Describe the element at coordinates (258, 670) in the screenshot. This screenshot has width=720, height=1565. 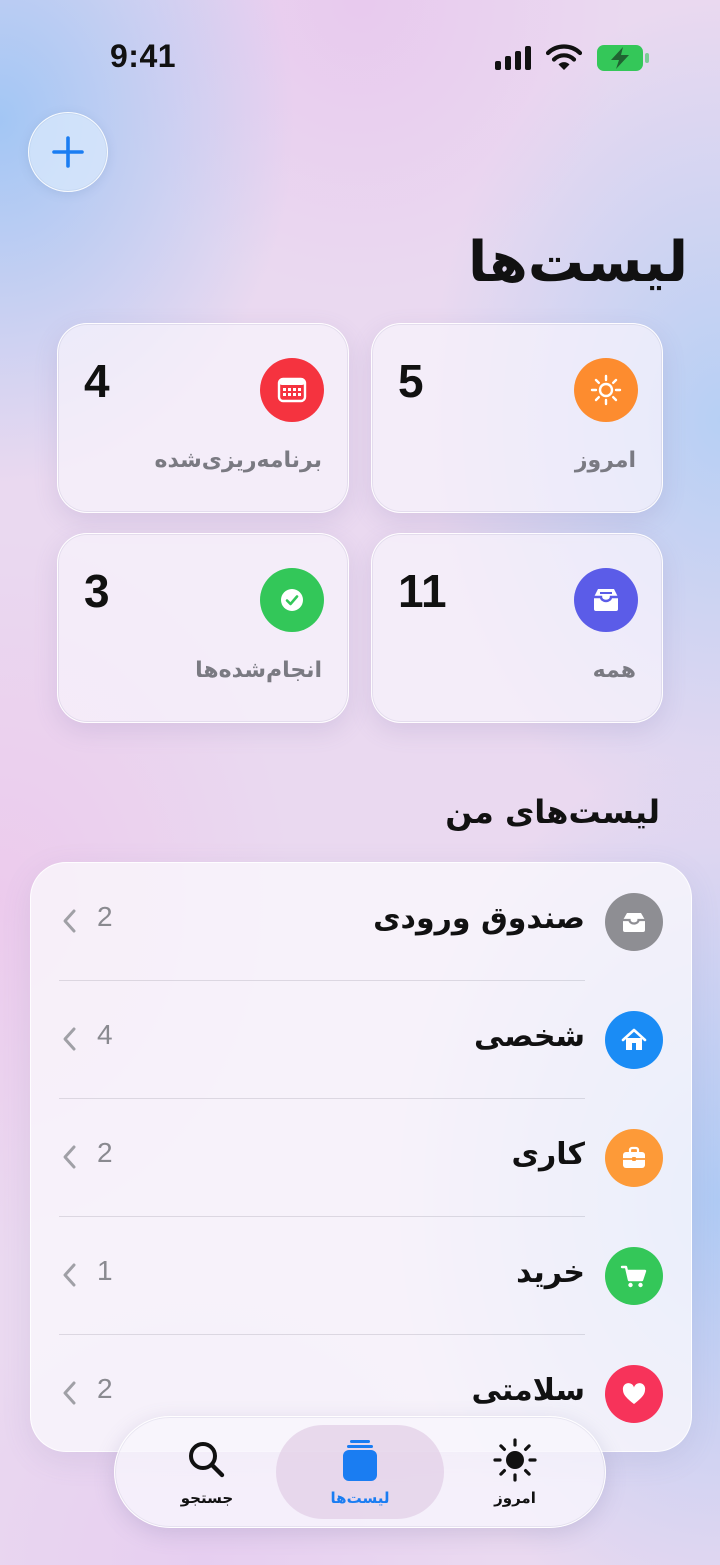
I see `card-label: انجام‌شده‌ها` at that location.